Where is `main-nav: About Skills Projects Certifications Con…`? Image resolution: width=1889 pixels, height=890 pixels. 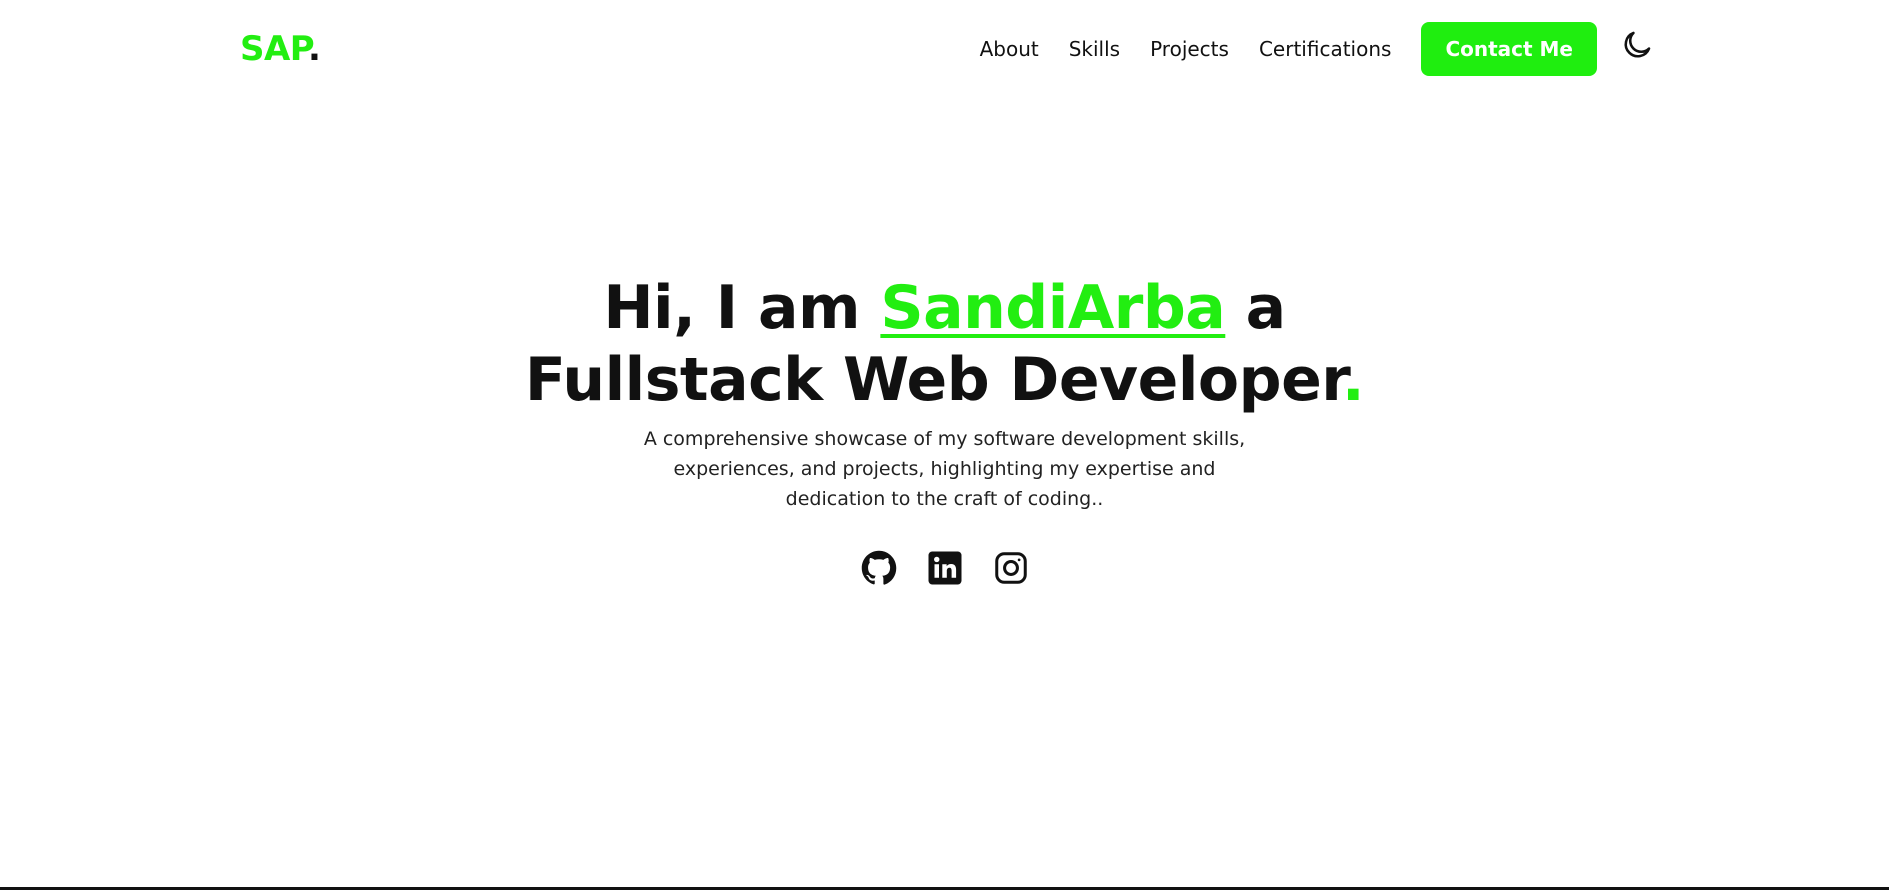 main-nav: About Skills Projects Certifications Con… is located at coordinates (1288, 49).